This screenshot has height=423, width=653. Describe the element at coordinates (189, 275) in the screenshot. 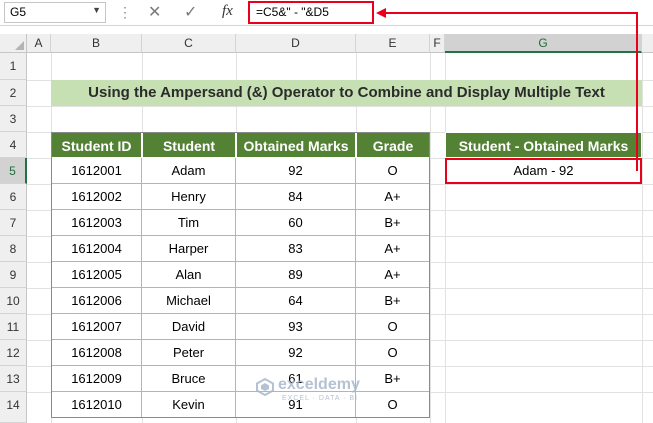

I see `cell-student: Alan` at that location.